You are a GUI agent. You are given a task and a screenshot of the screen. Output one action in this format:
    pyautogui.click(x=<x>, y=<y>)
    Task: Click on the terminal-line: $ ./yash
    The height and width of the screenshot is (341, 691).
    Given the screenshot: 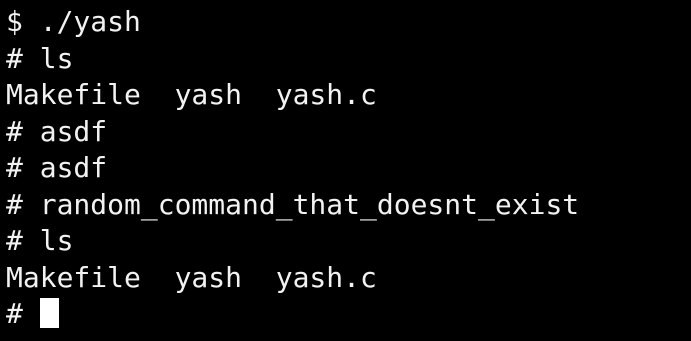 What is the action you would take?
    pyautogui.click(x=73, y=21)
    